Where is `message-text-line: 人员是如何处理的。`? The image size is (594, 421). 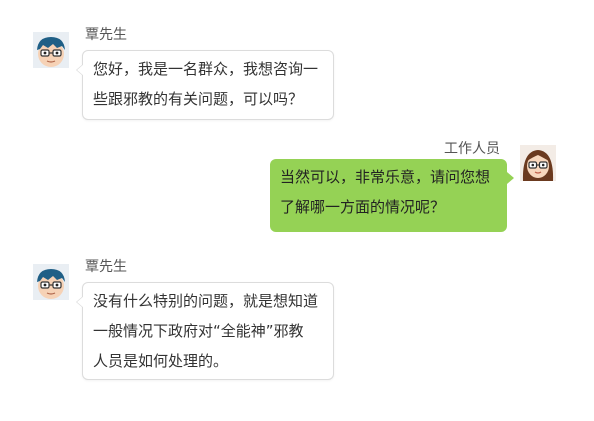
message-text-line: 人员是如何处理的。 is located at coordinates (161, 361).